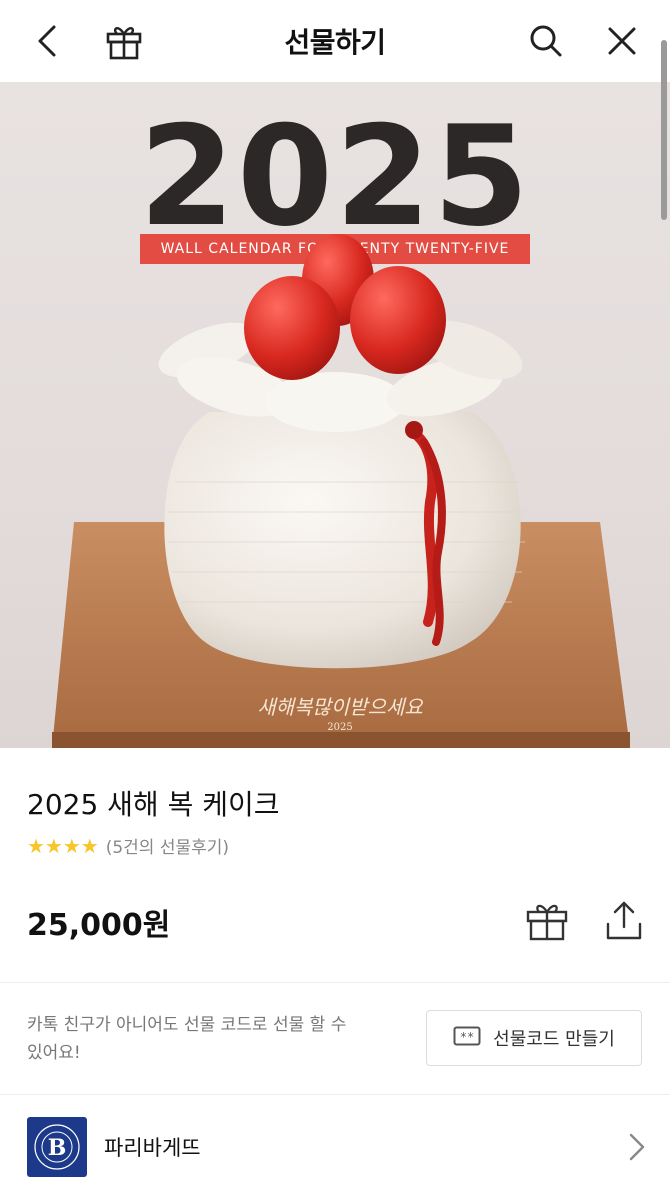 The image size is (670, 1200). I want to click on gift-home-button, so click(124, 41).